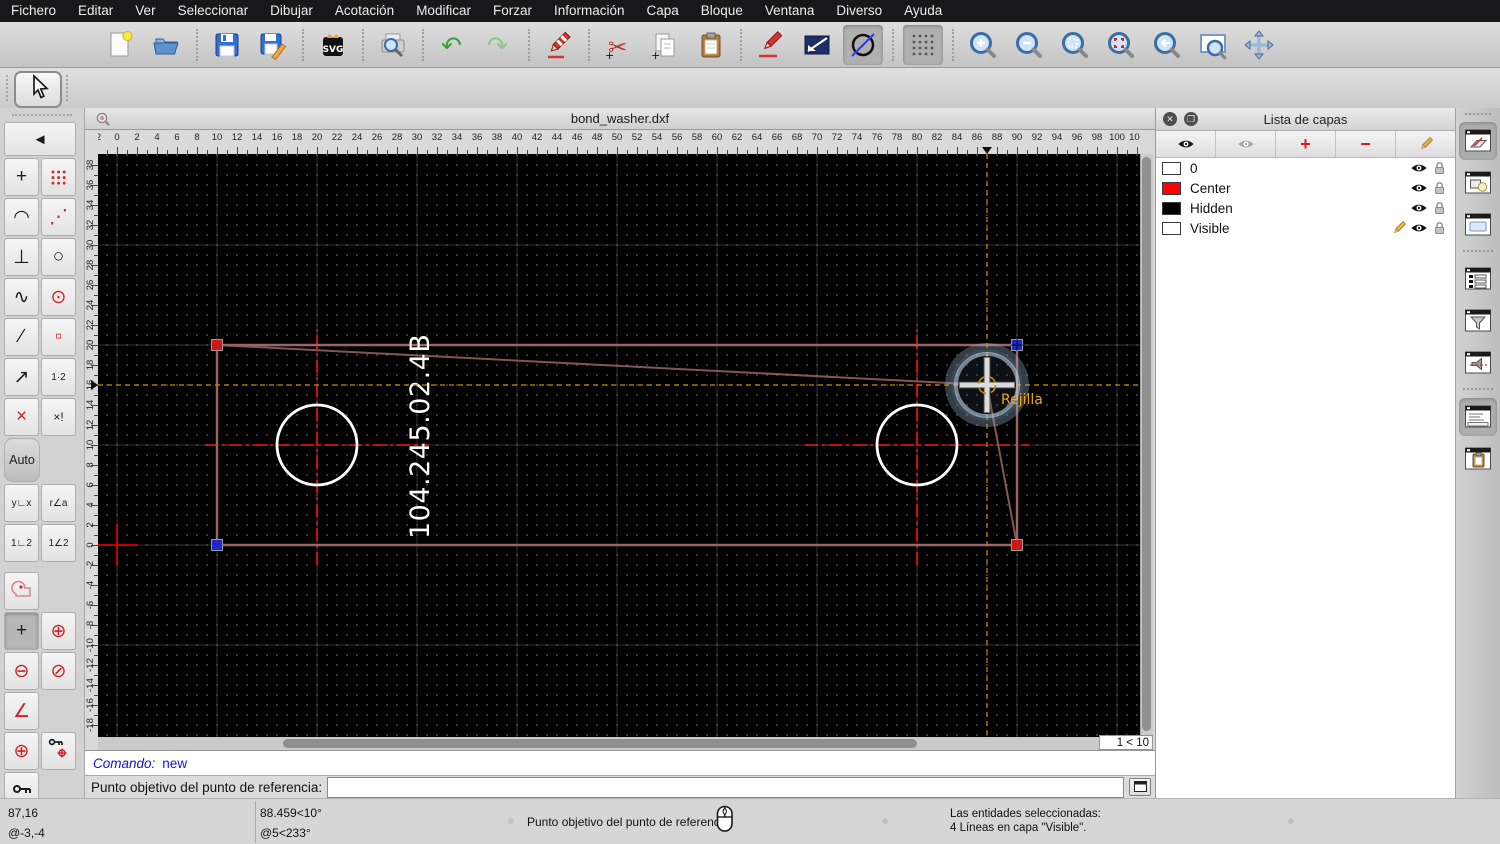 The height and width of the screenshot is (844, 1500). What do you see at coordinates (364, 11) in the screenshot?
I see `menu-item-acotación: Acotación` at bounding box center [364, 11].